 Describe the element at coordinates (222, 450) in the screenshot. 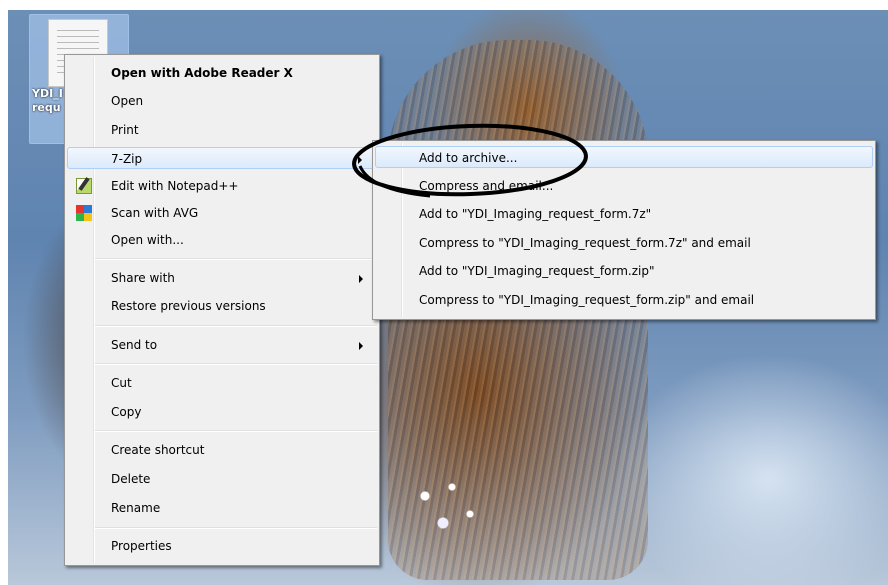

I see `menu-item-create-shortcut: Create shortcut` at that location.